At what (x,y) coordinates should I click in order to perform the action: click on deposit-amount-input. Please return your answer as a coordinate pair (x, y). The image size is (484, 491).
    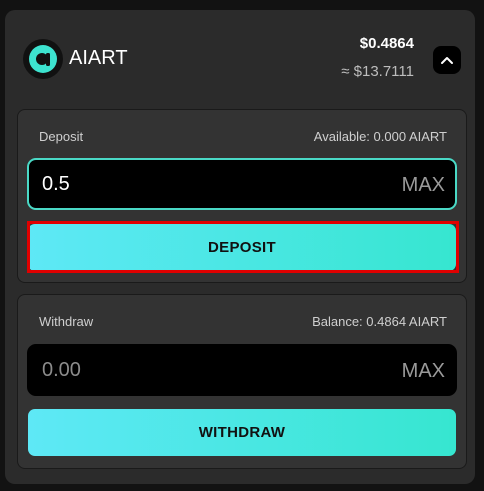
    Looking at the image, I should click on (207, 184).